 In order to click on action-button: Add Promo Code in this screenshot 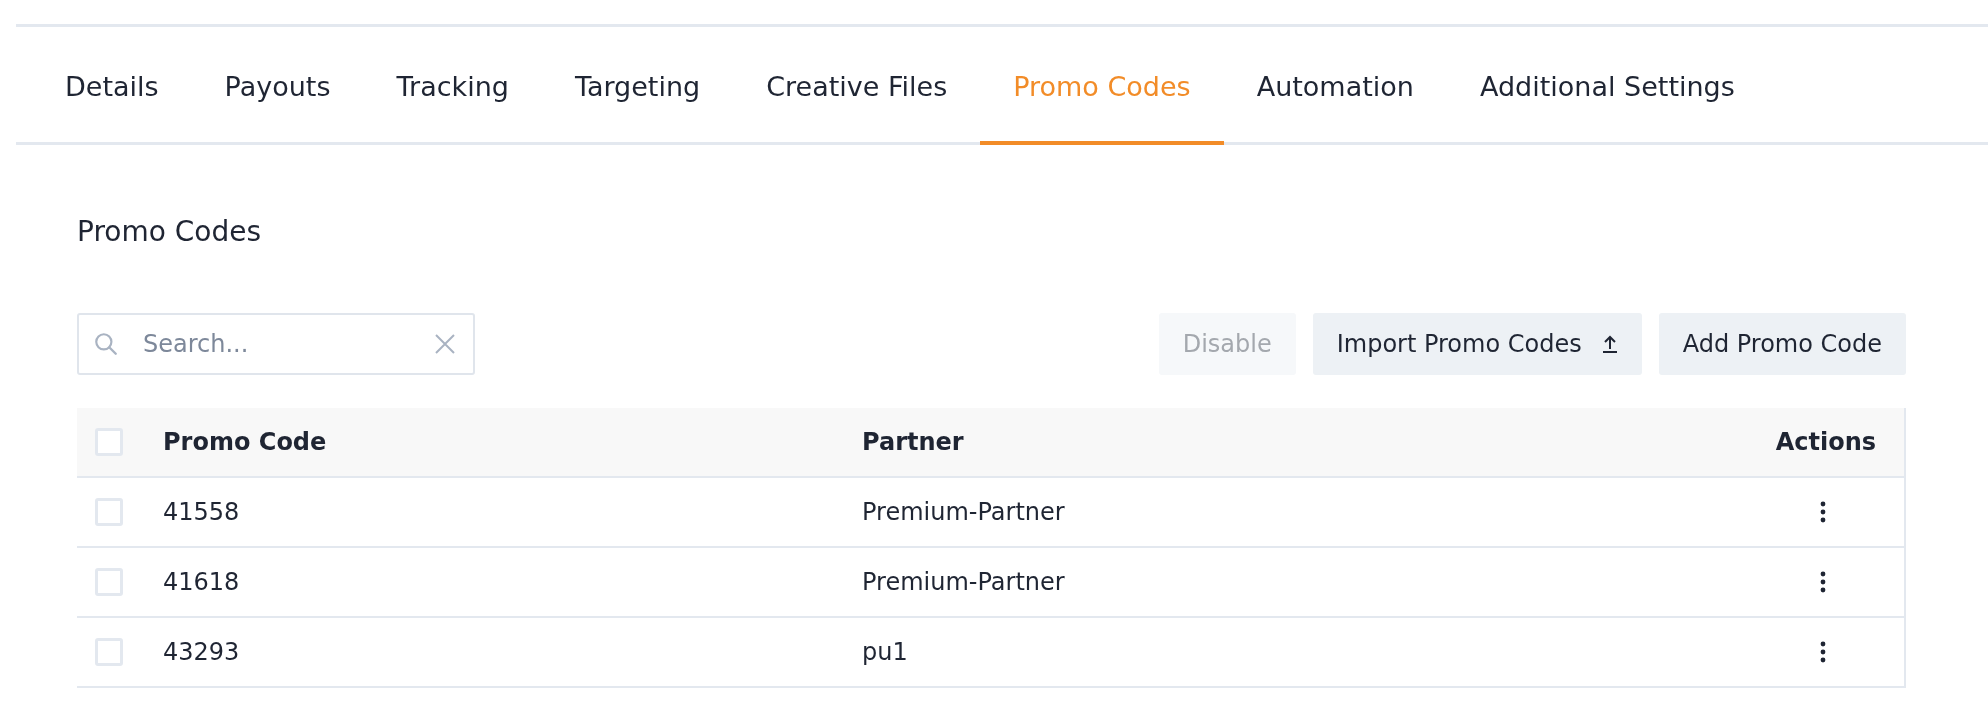, I will do `click(1782, 344)`.